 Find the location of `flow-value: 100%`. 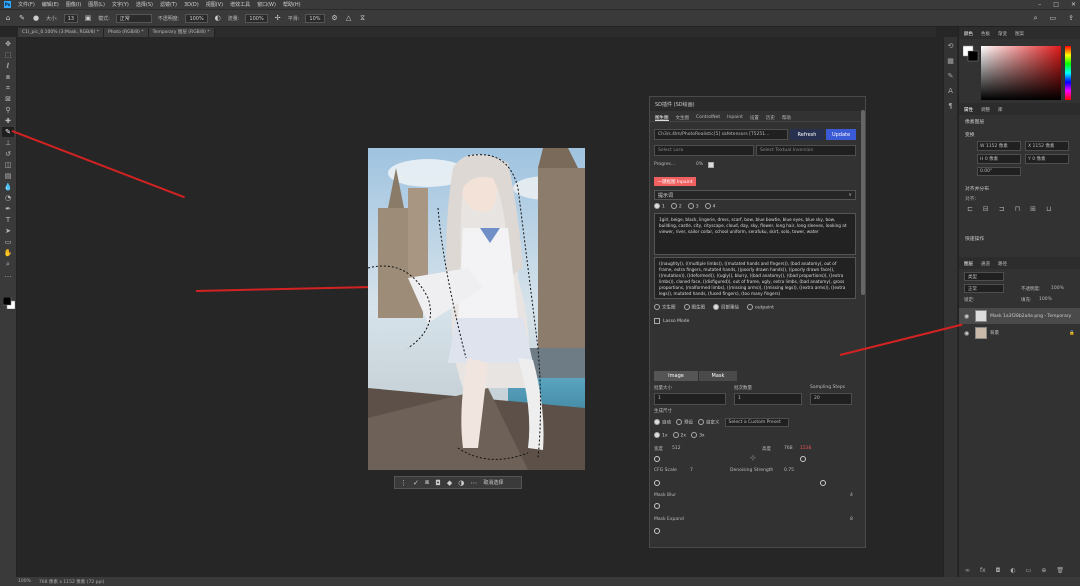

flow-value: 100% is located at coordinates (256, 18).